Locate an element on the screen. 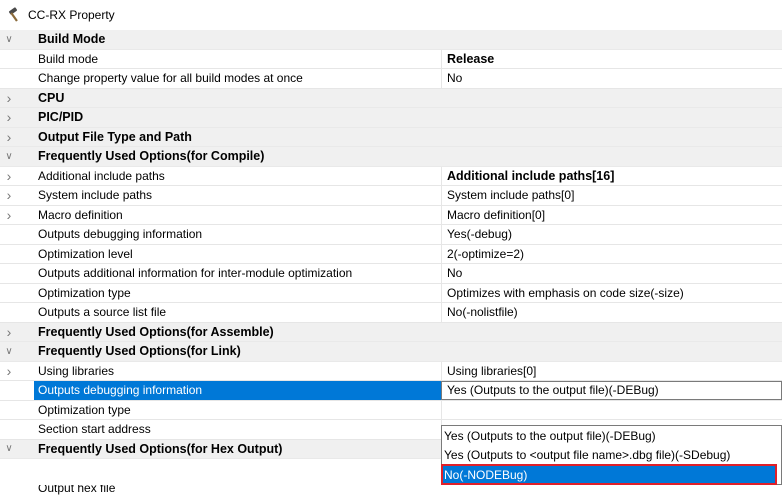  dropdown-option: Yes (Outputs to the output file)(-DEBug) is located at coordinates (611, 435).